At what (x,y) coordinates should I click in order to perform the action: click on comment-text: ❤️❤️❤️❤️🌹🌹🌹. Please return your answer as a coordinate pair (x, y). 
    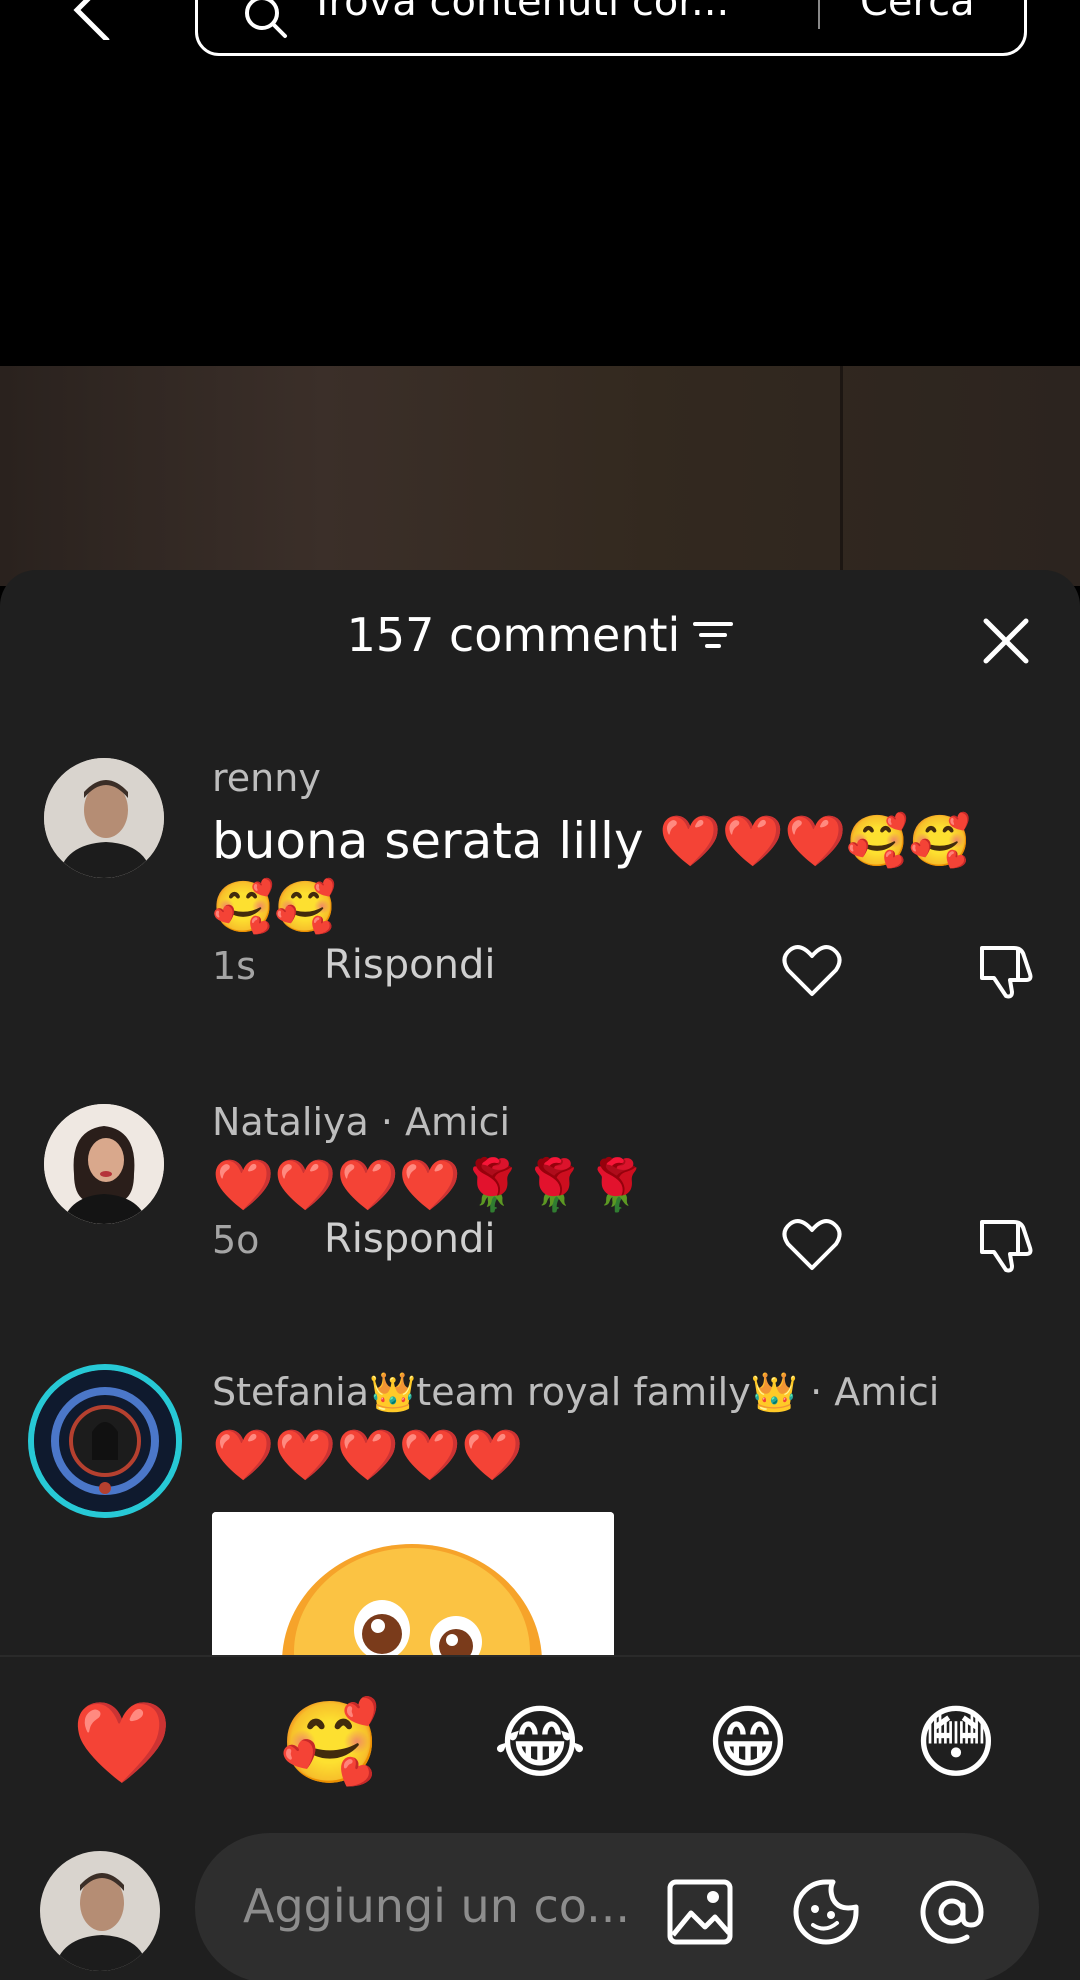
    Looking at the image, I should click on (430, 1185).